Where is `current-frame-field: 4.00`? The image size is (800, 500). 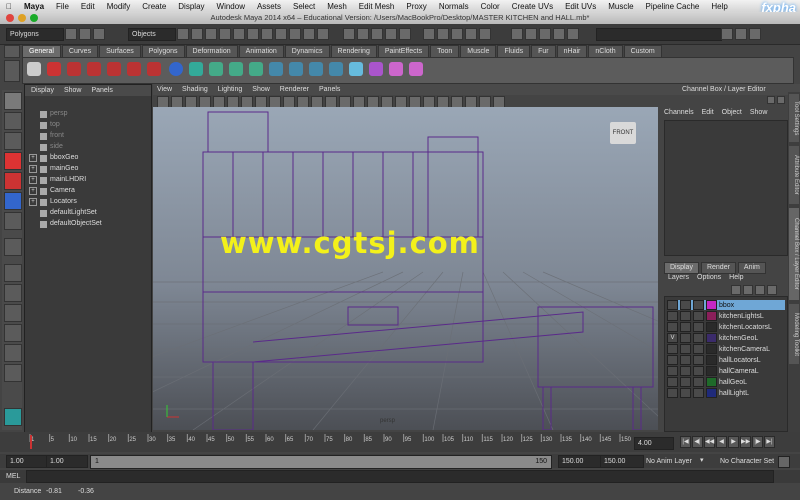
current-frame-field: 4.00 is located at coordinates (654, 443).